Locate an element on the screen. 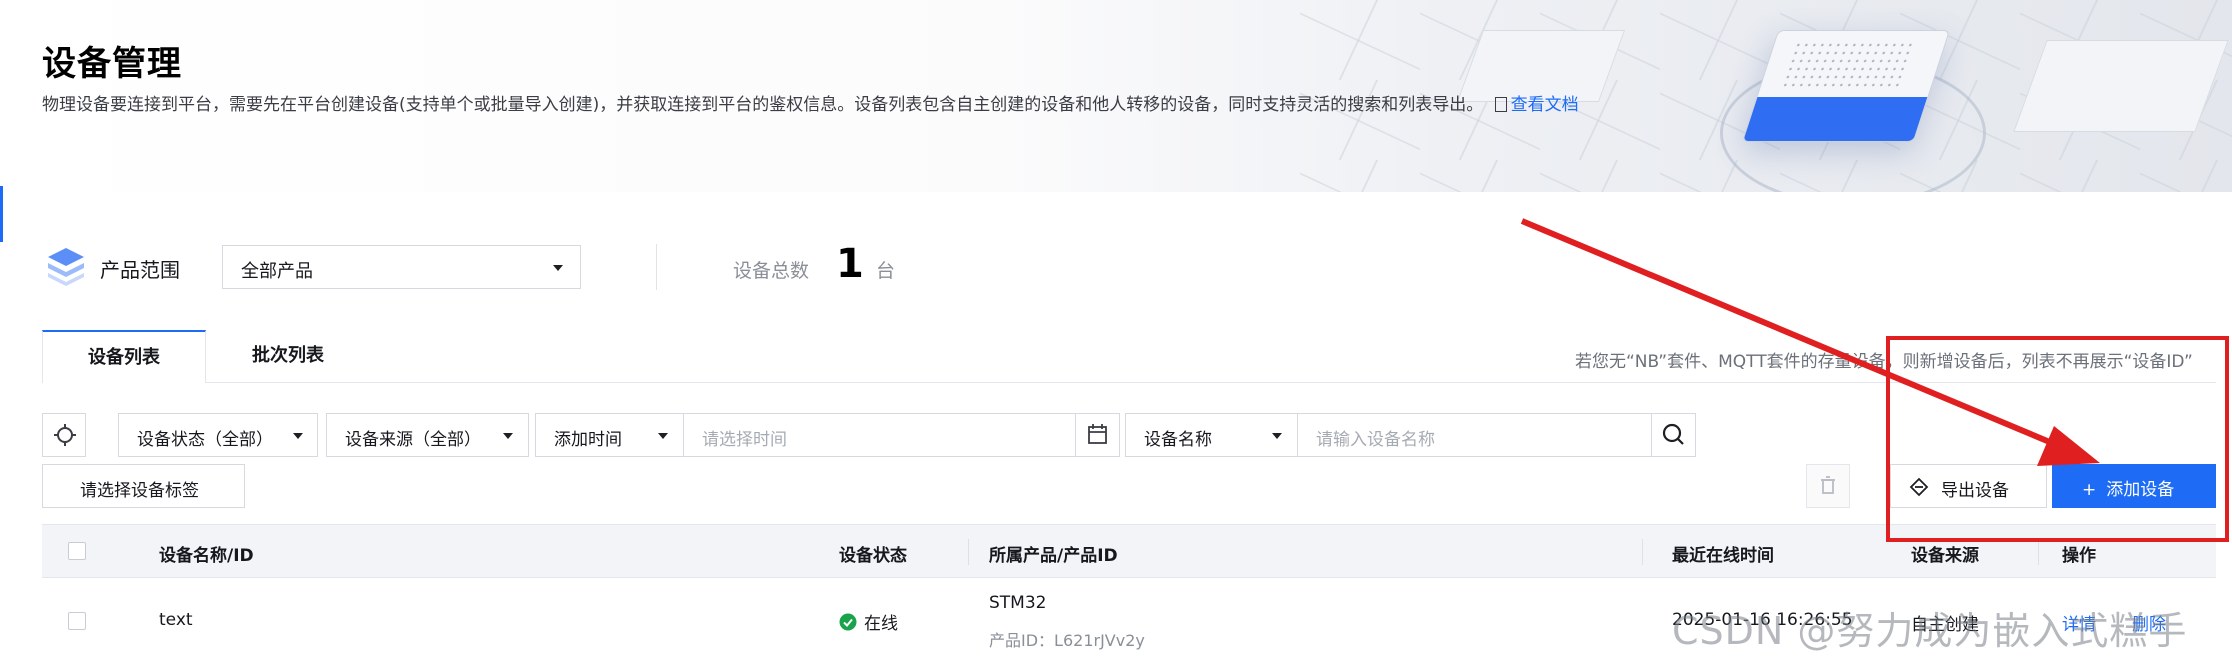 The image size is (2232, 661). search-icon is located at coordinates (1673, 434).